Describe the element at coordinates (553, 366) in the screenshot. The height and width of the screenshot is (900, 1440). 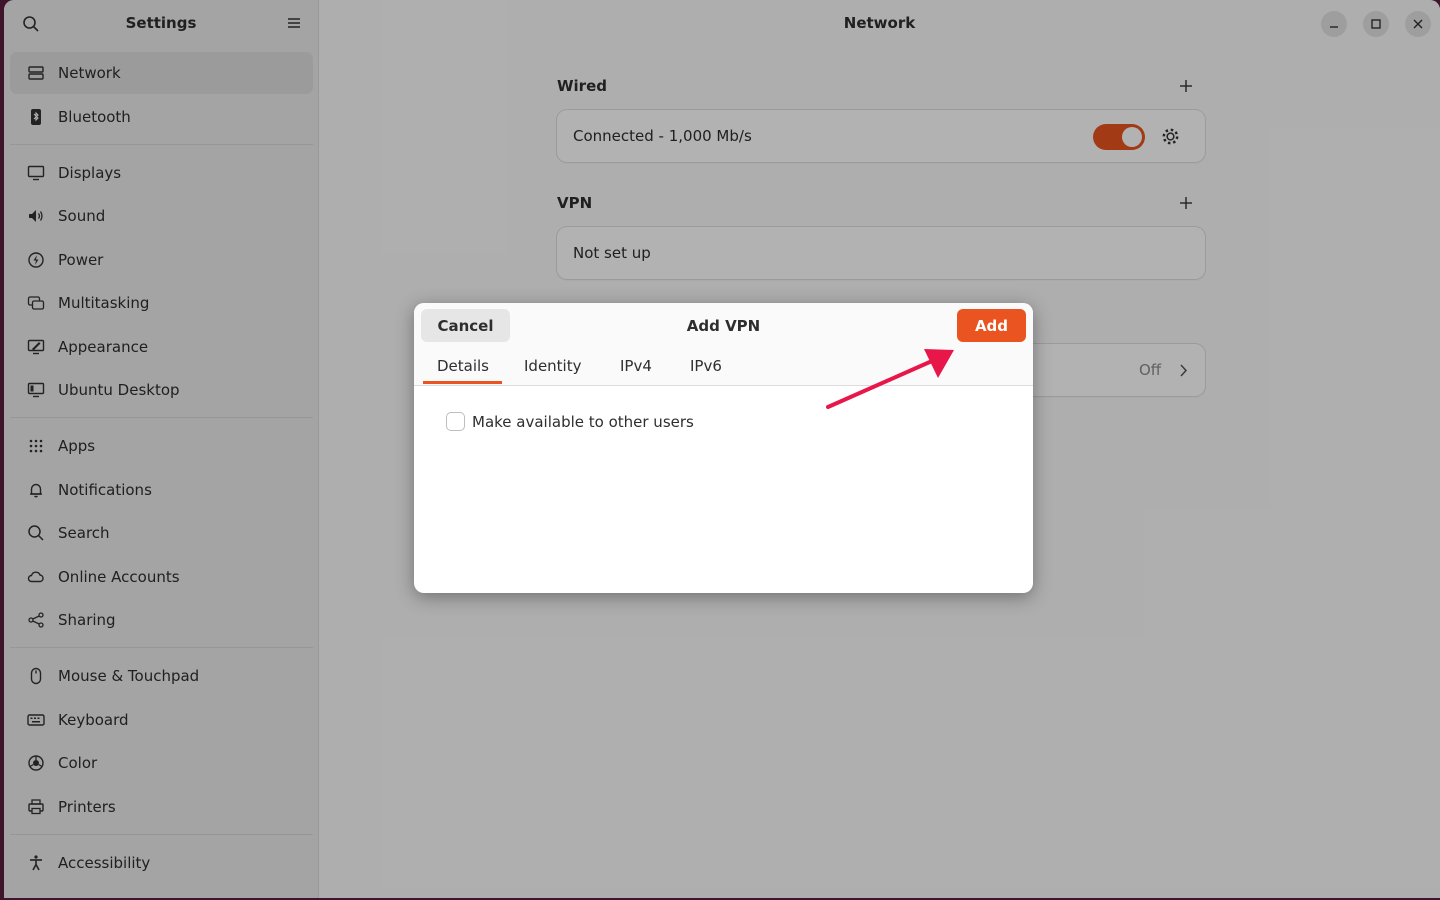
I see `tab-identity: Identity` at that location.